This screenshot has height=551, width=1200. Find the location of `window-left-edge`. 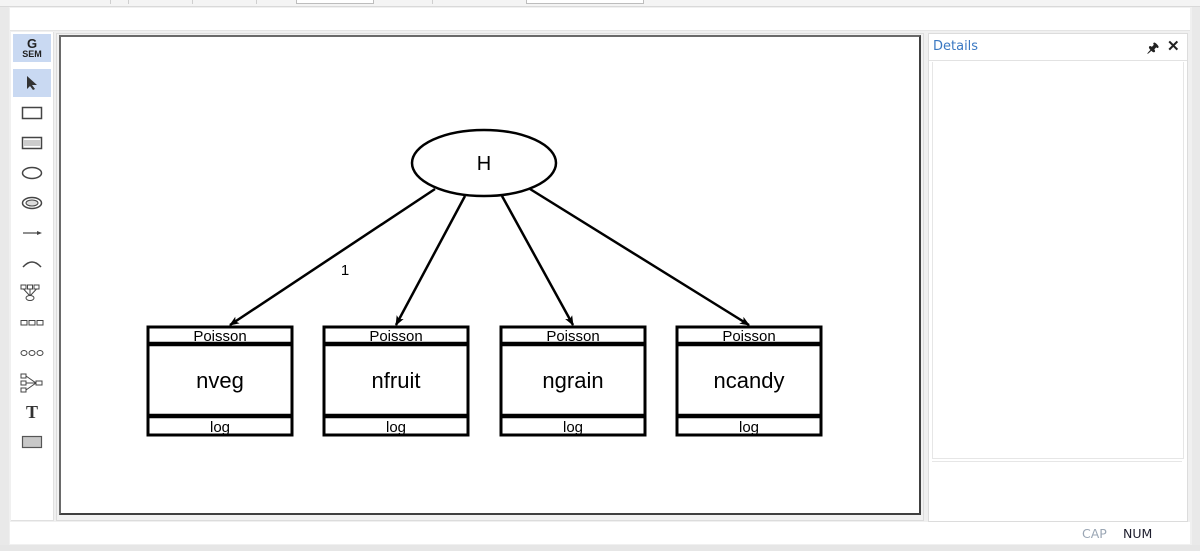

window-left-edge is located at coordinates (4, 275).